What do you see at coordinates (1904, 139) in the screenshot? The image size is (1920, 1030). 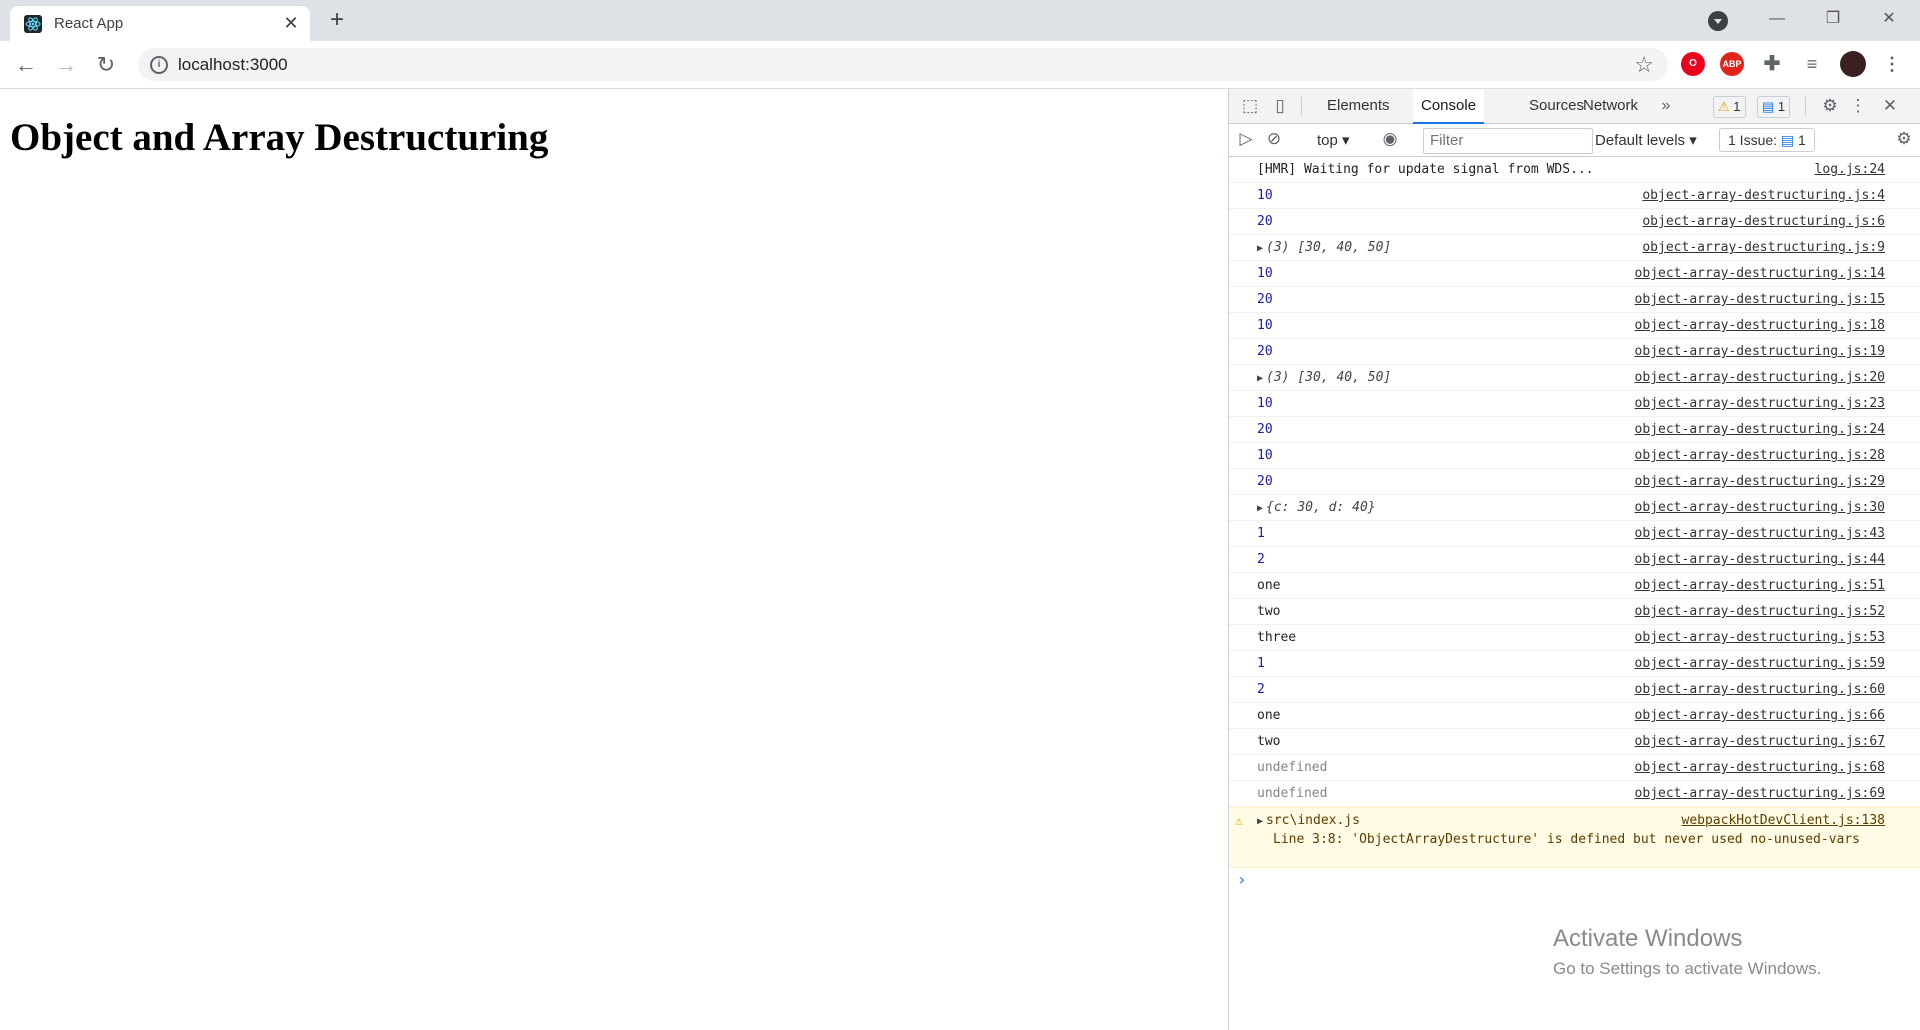 I see `console-settings-gear-icon: ⚙` at bounding box center [1904, 139].